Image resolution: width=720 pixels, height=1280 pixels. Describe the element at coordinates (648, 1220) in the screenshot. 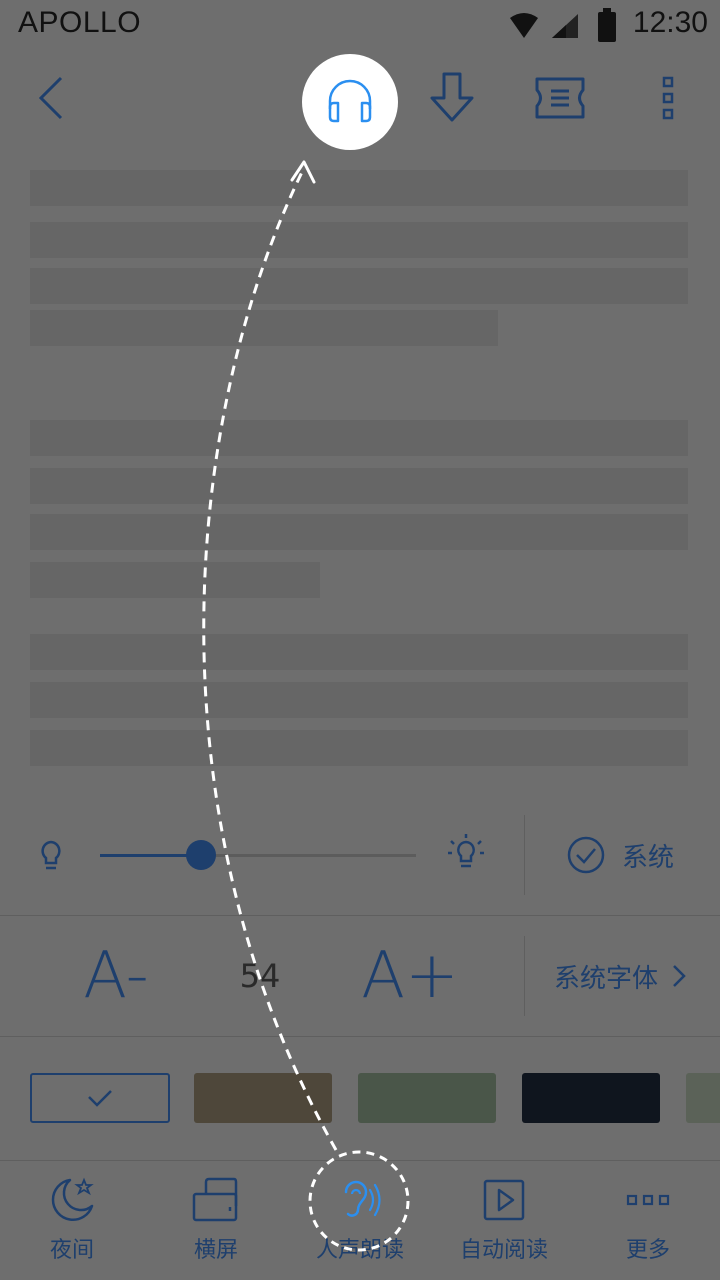

I see `tab-more: 更多` at that location.